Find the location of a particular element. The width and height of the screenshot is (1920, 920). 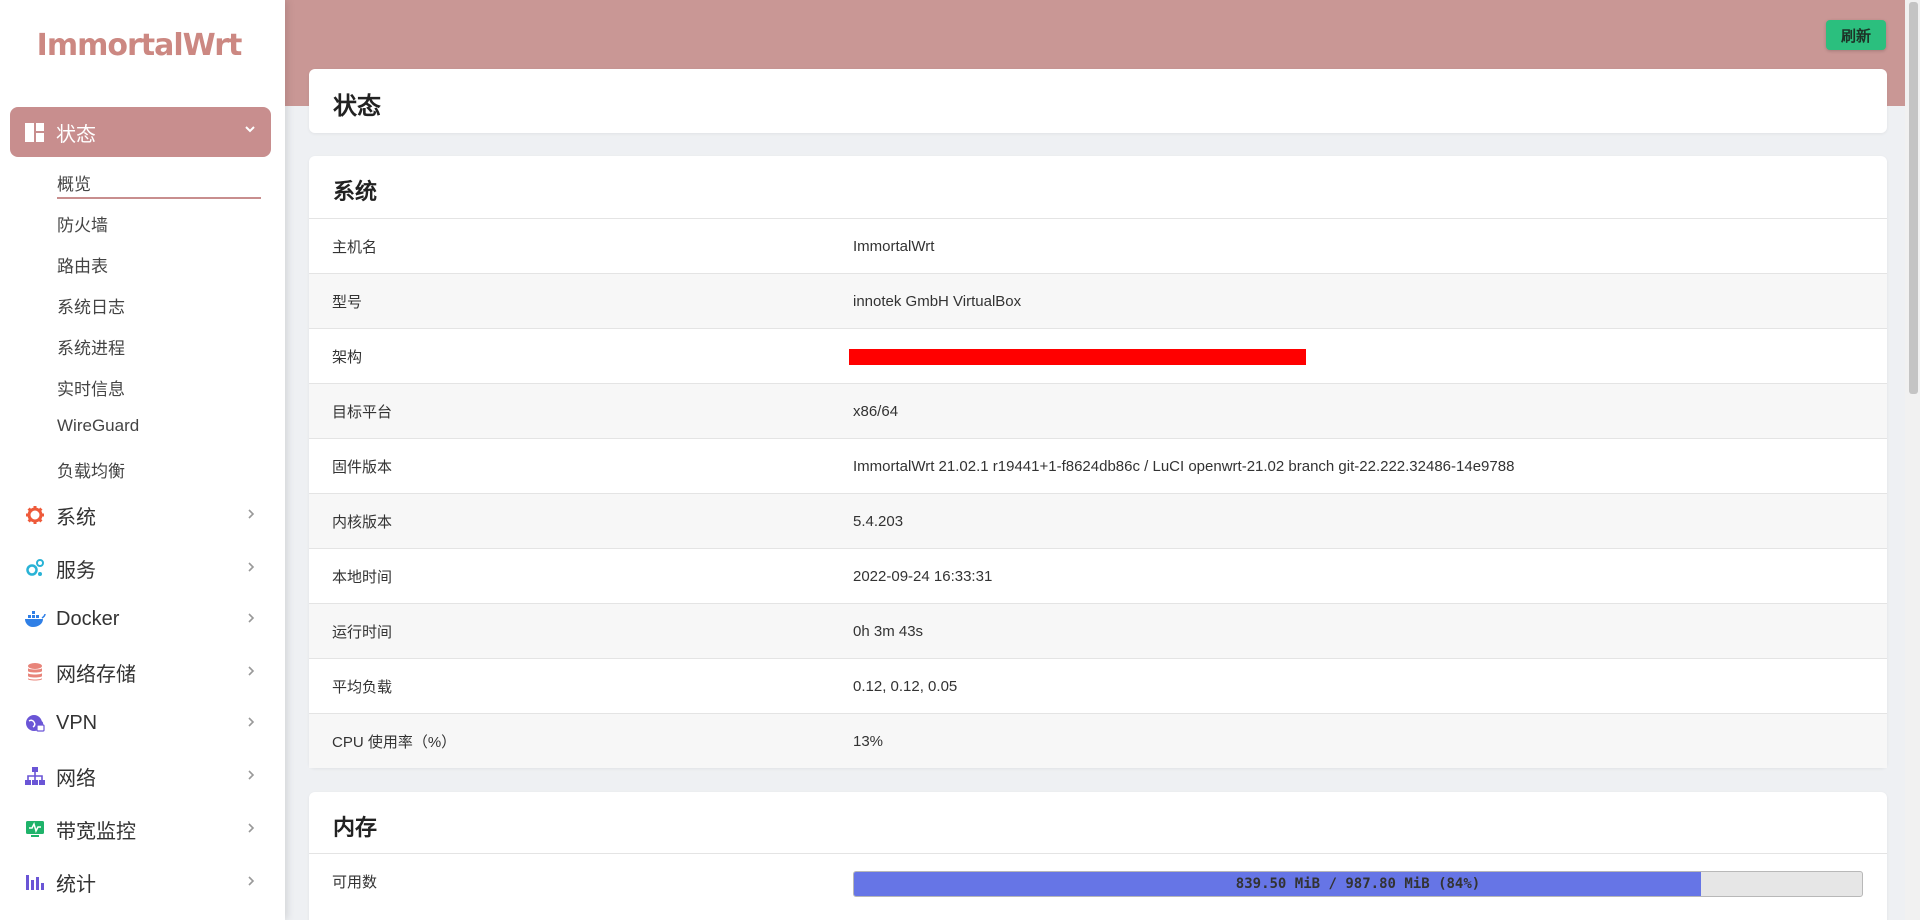

table-row: CPU 使用率（%） 13% is located at coordinates (1098, 740).